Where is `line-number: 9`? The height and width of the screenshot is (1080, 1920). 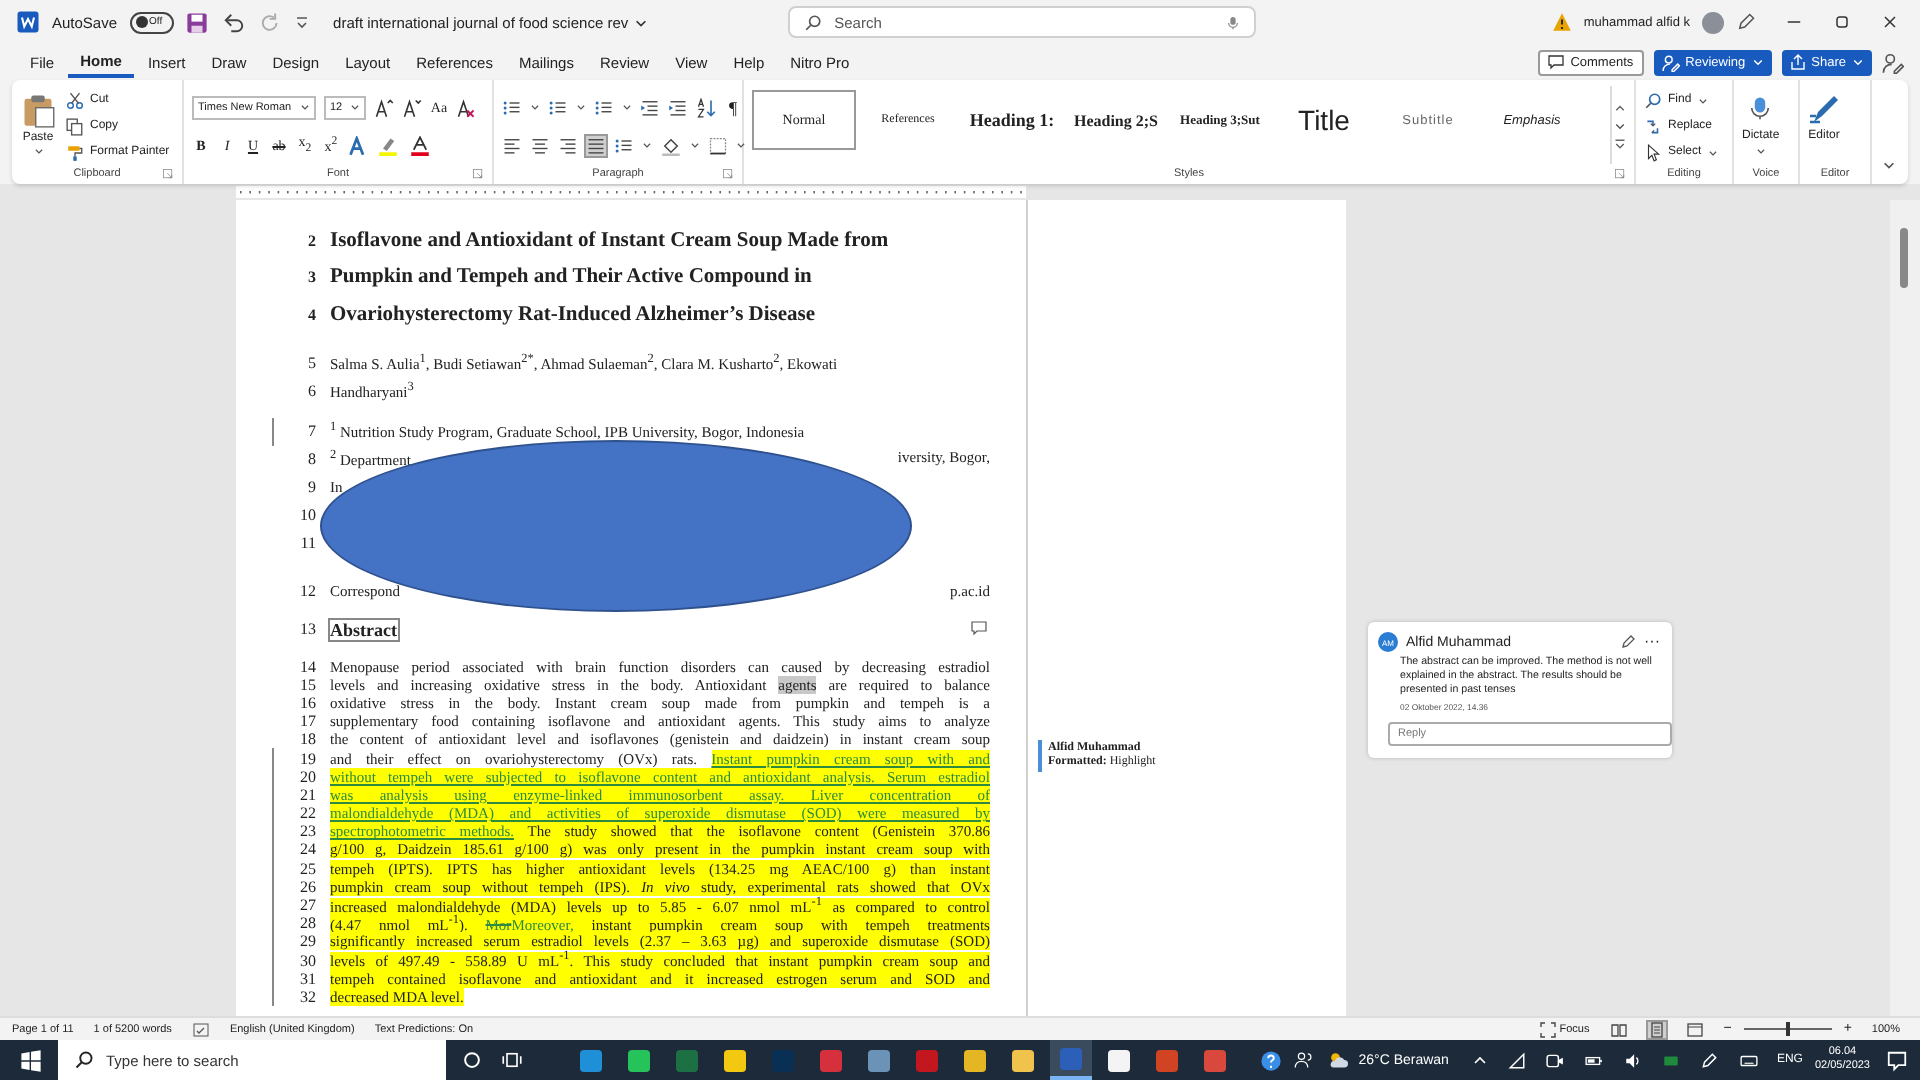
line-number: 9 is located at coordinates (311, 487).